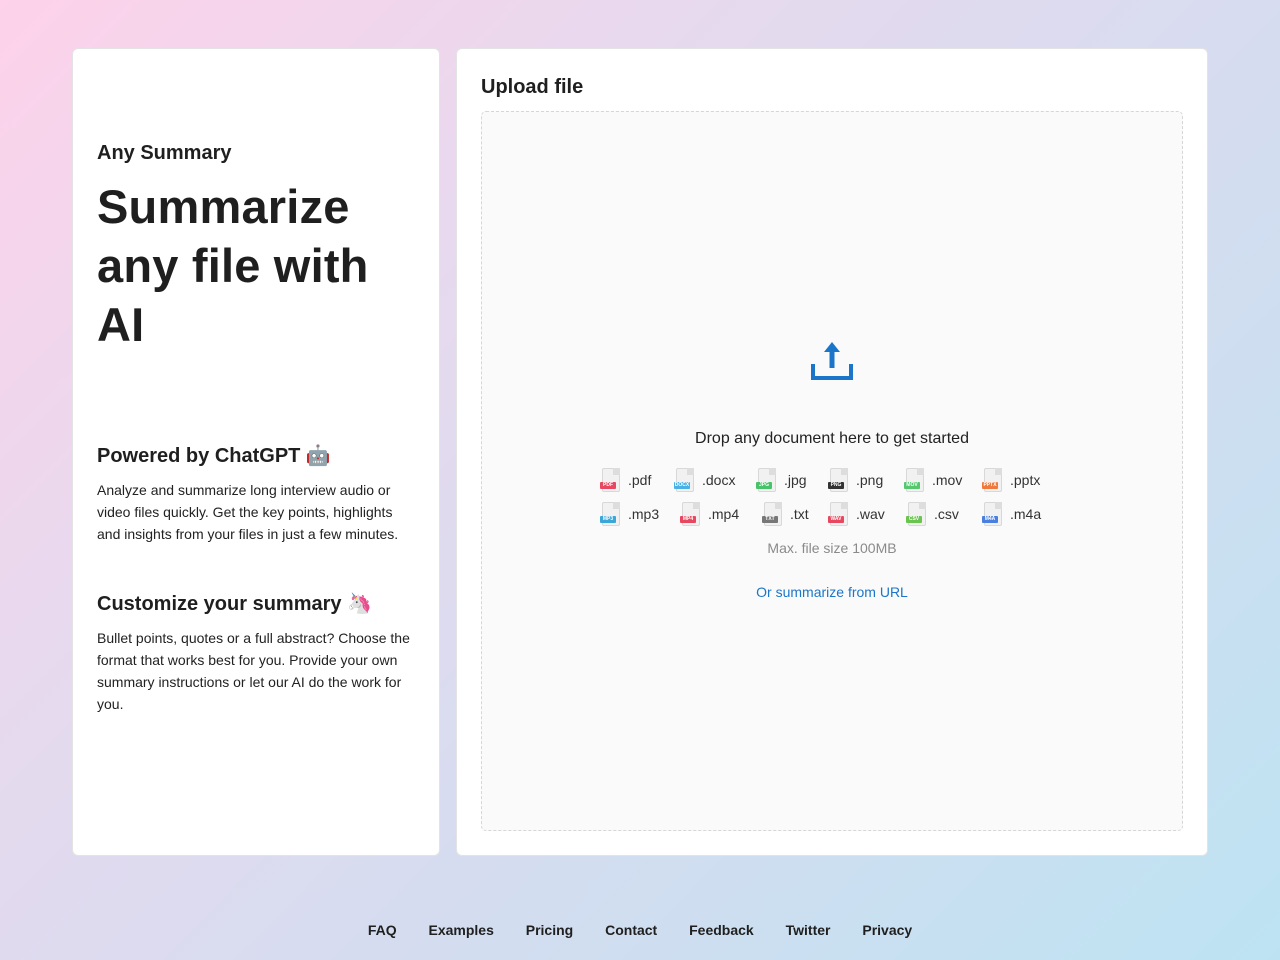 This screenshot has width=1280, height=960. What do you see at coordinates (234, 604) in the screenshot?
I see `feature-title-customize: Customize your summary 🦄` at bounding box center [234, 604].